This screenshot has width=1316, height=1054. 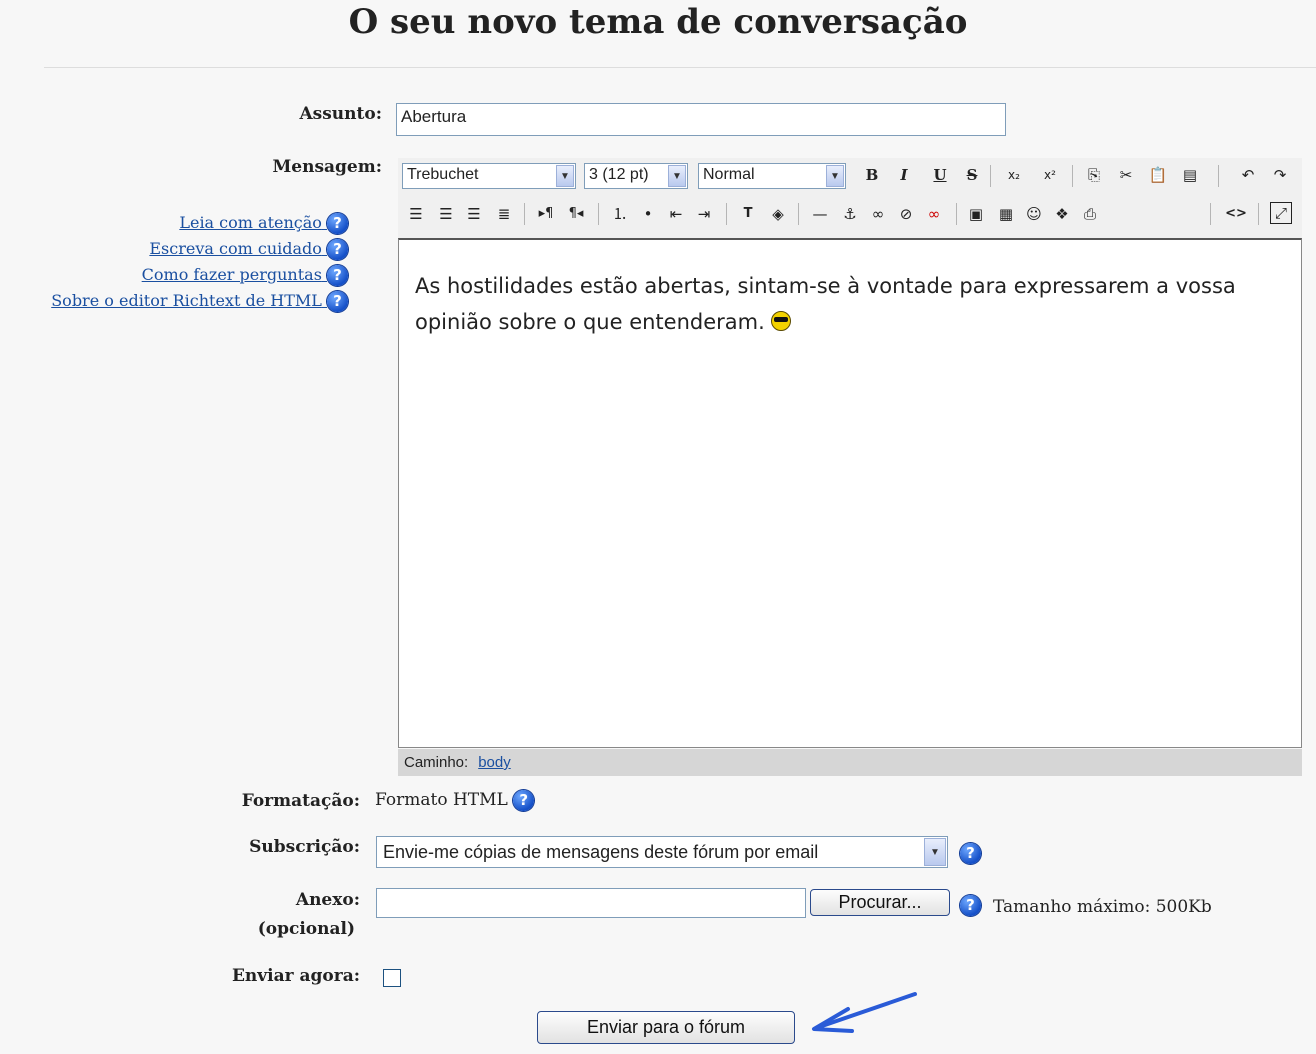 I want to click on editor-statusbar: Caminho: body, so click(x=850, y=762).